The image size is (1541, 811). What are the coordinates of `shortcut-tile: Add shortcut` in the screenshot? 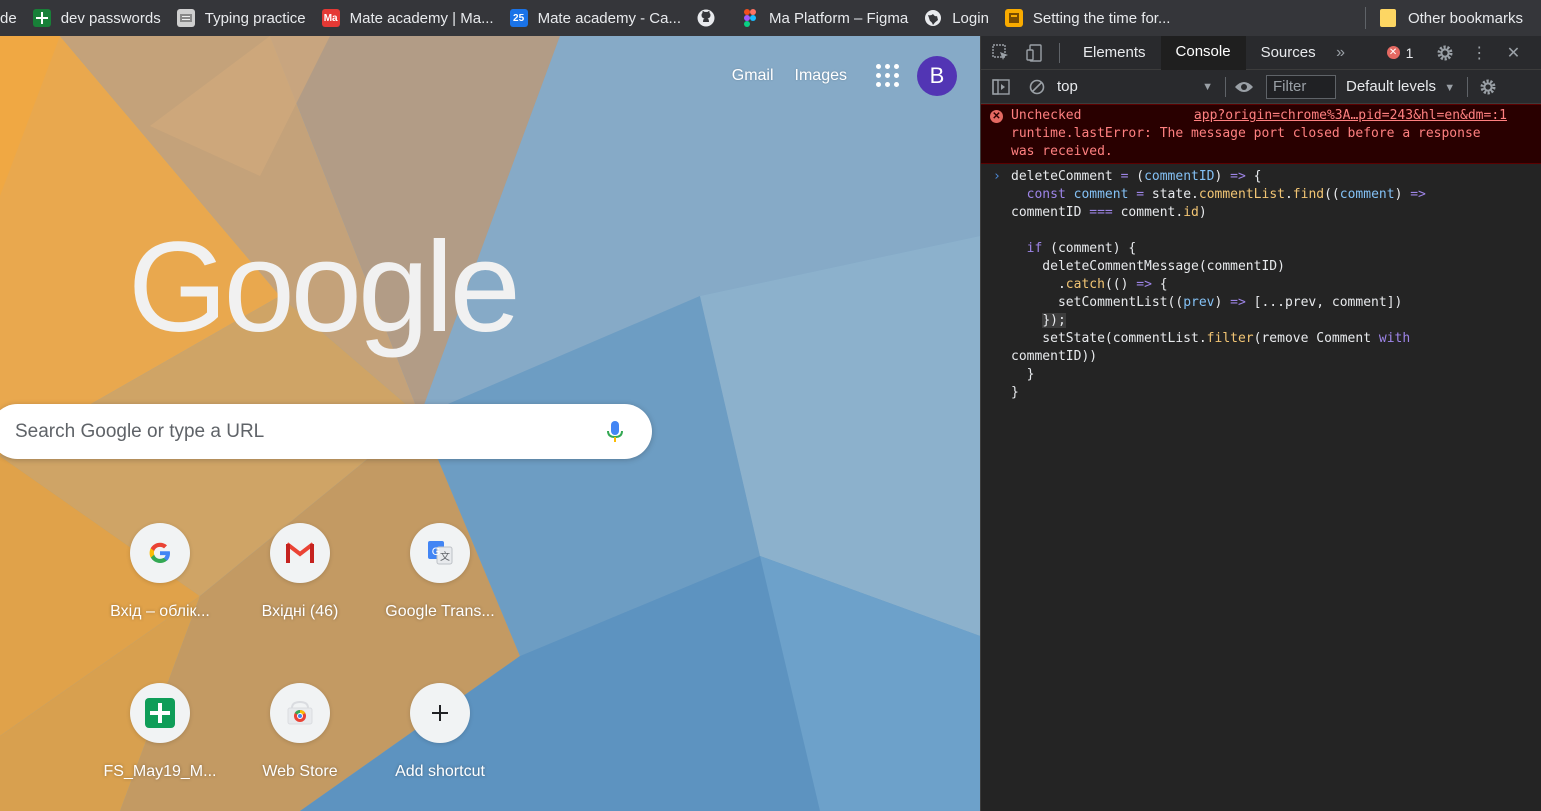 It's located at (440, 736).